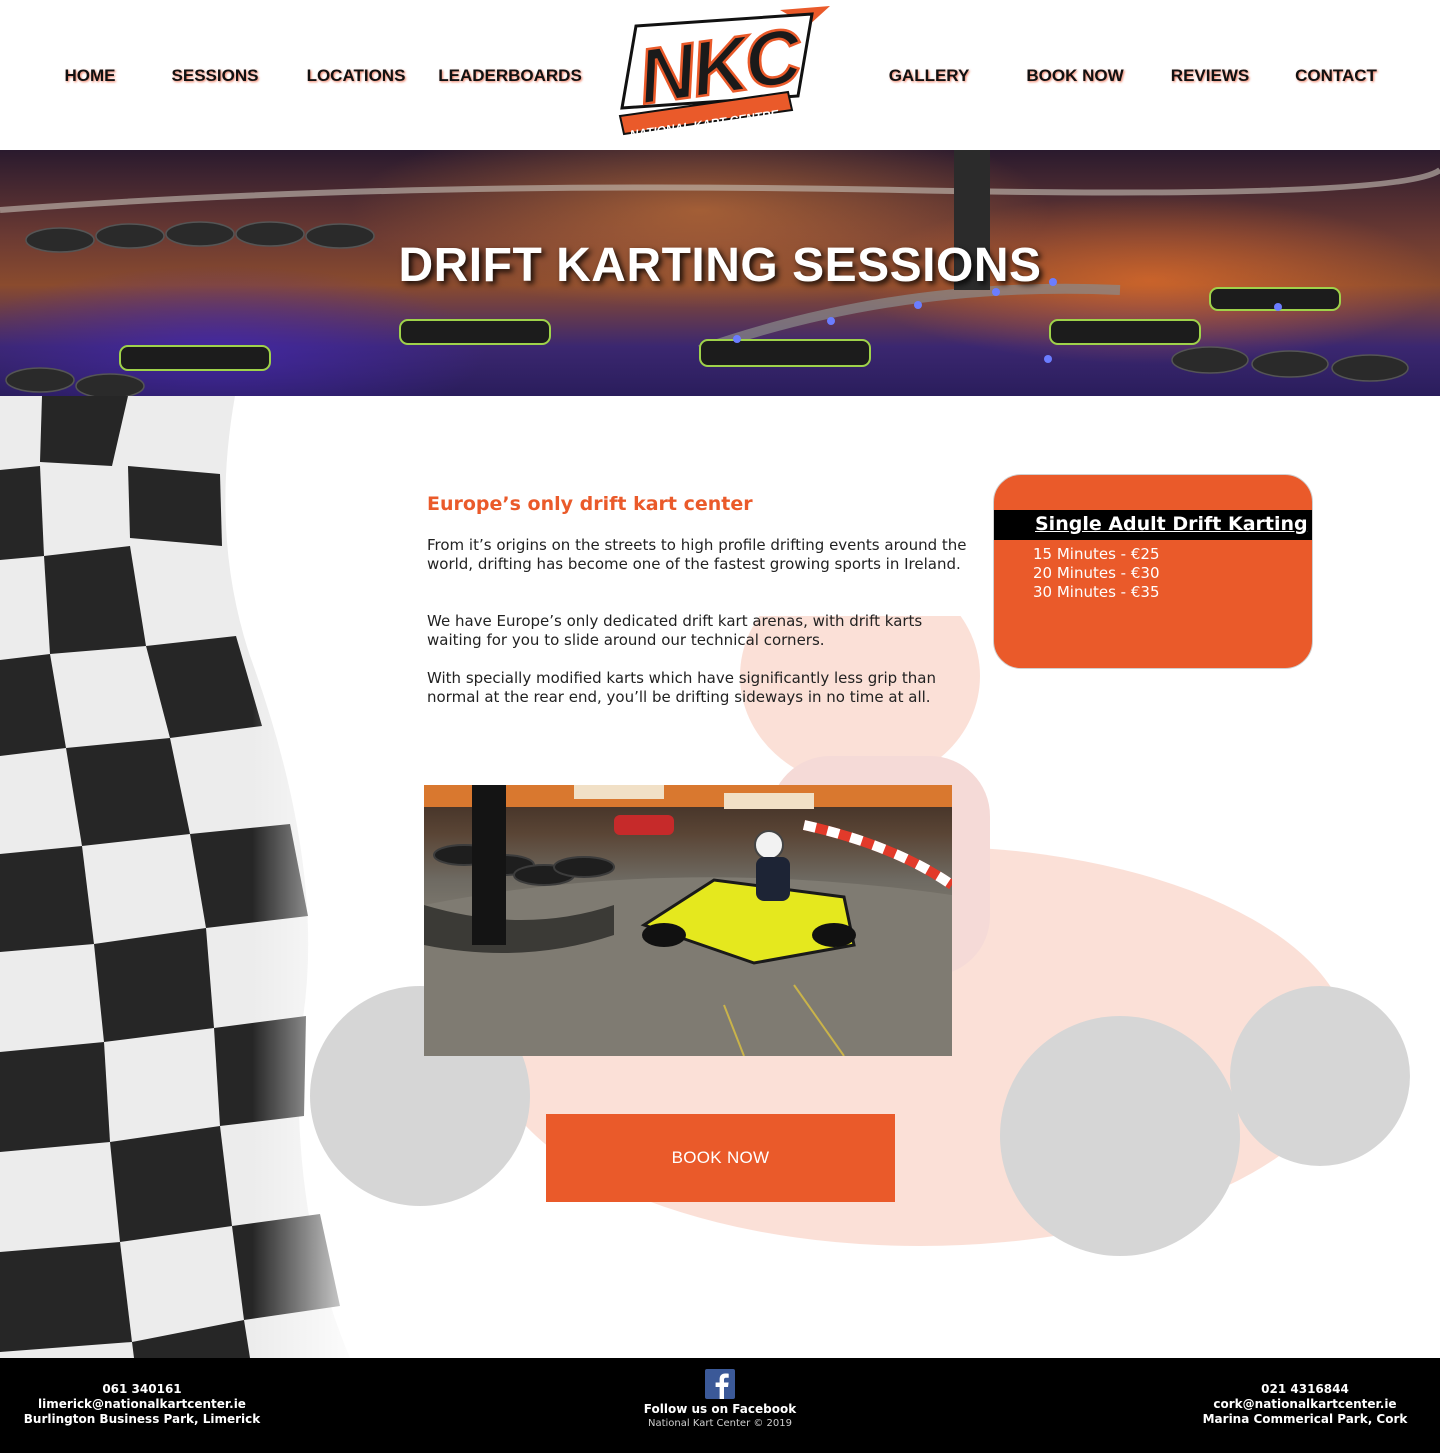  Describe the element at coordinates (1305, 1419) in the screenshot. I see `cork-address: Marina Commerical Park, Cork` at that location.